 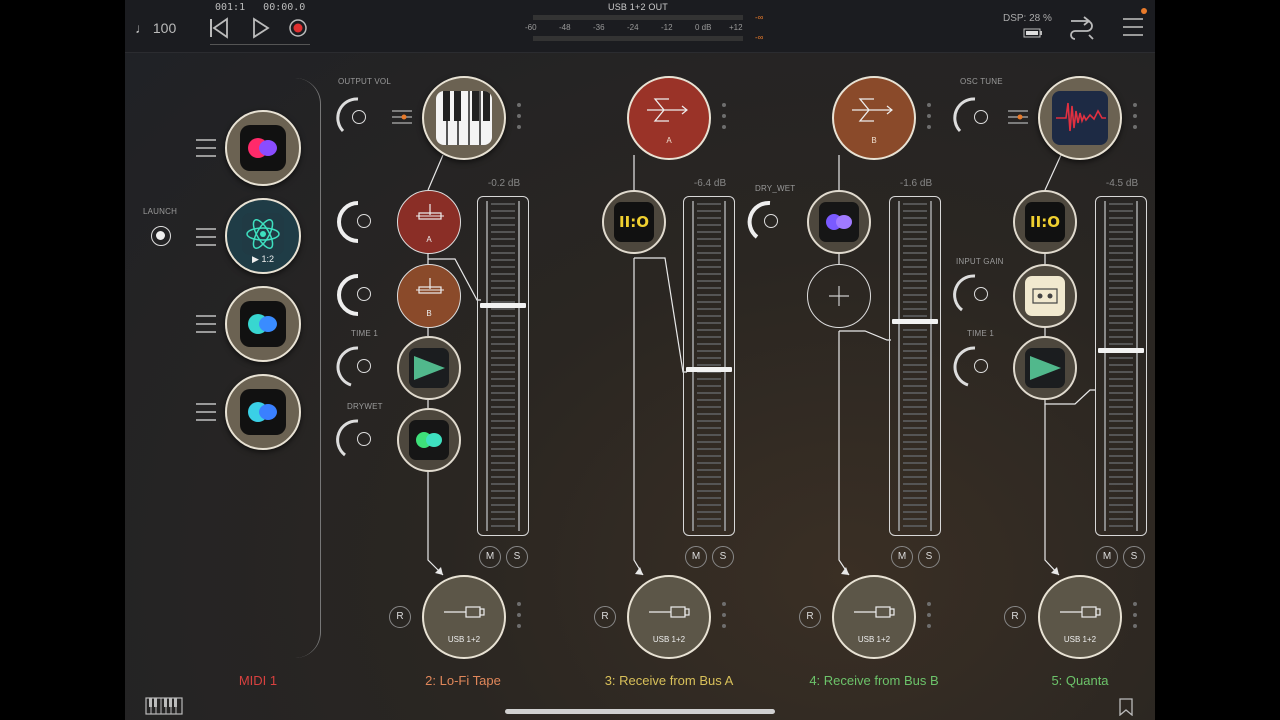 What do you see at coordinates (358, 295) in the screenshot?
I see `send-b-knob` at bounding box center [358, 295].